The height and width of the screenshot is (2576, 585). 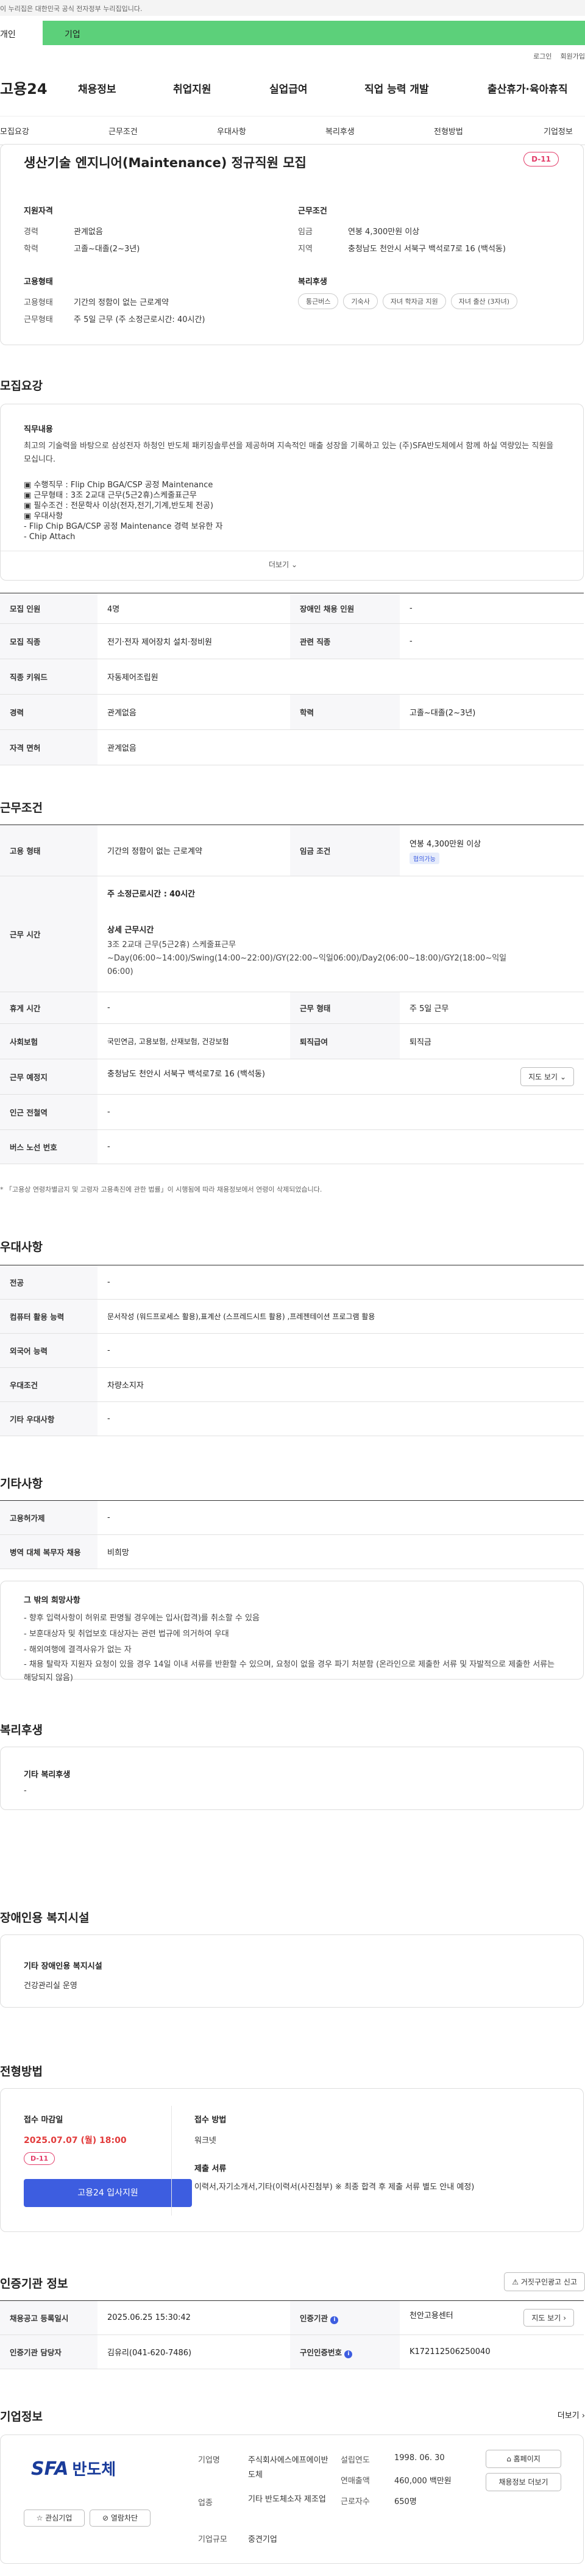 I want to click on table-row: 외국어 능력 -, so click(x=292, y=1350).